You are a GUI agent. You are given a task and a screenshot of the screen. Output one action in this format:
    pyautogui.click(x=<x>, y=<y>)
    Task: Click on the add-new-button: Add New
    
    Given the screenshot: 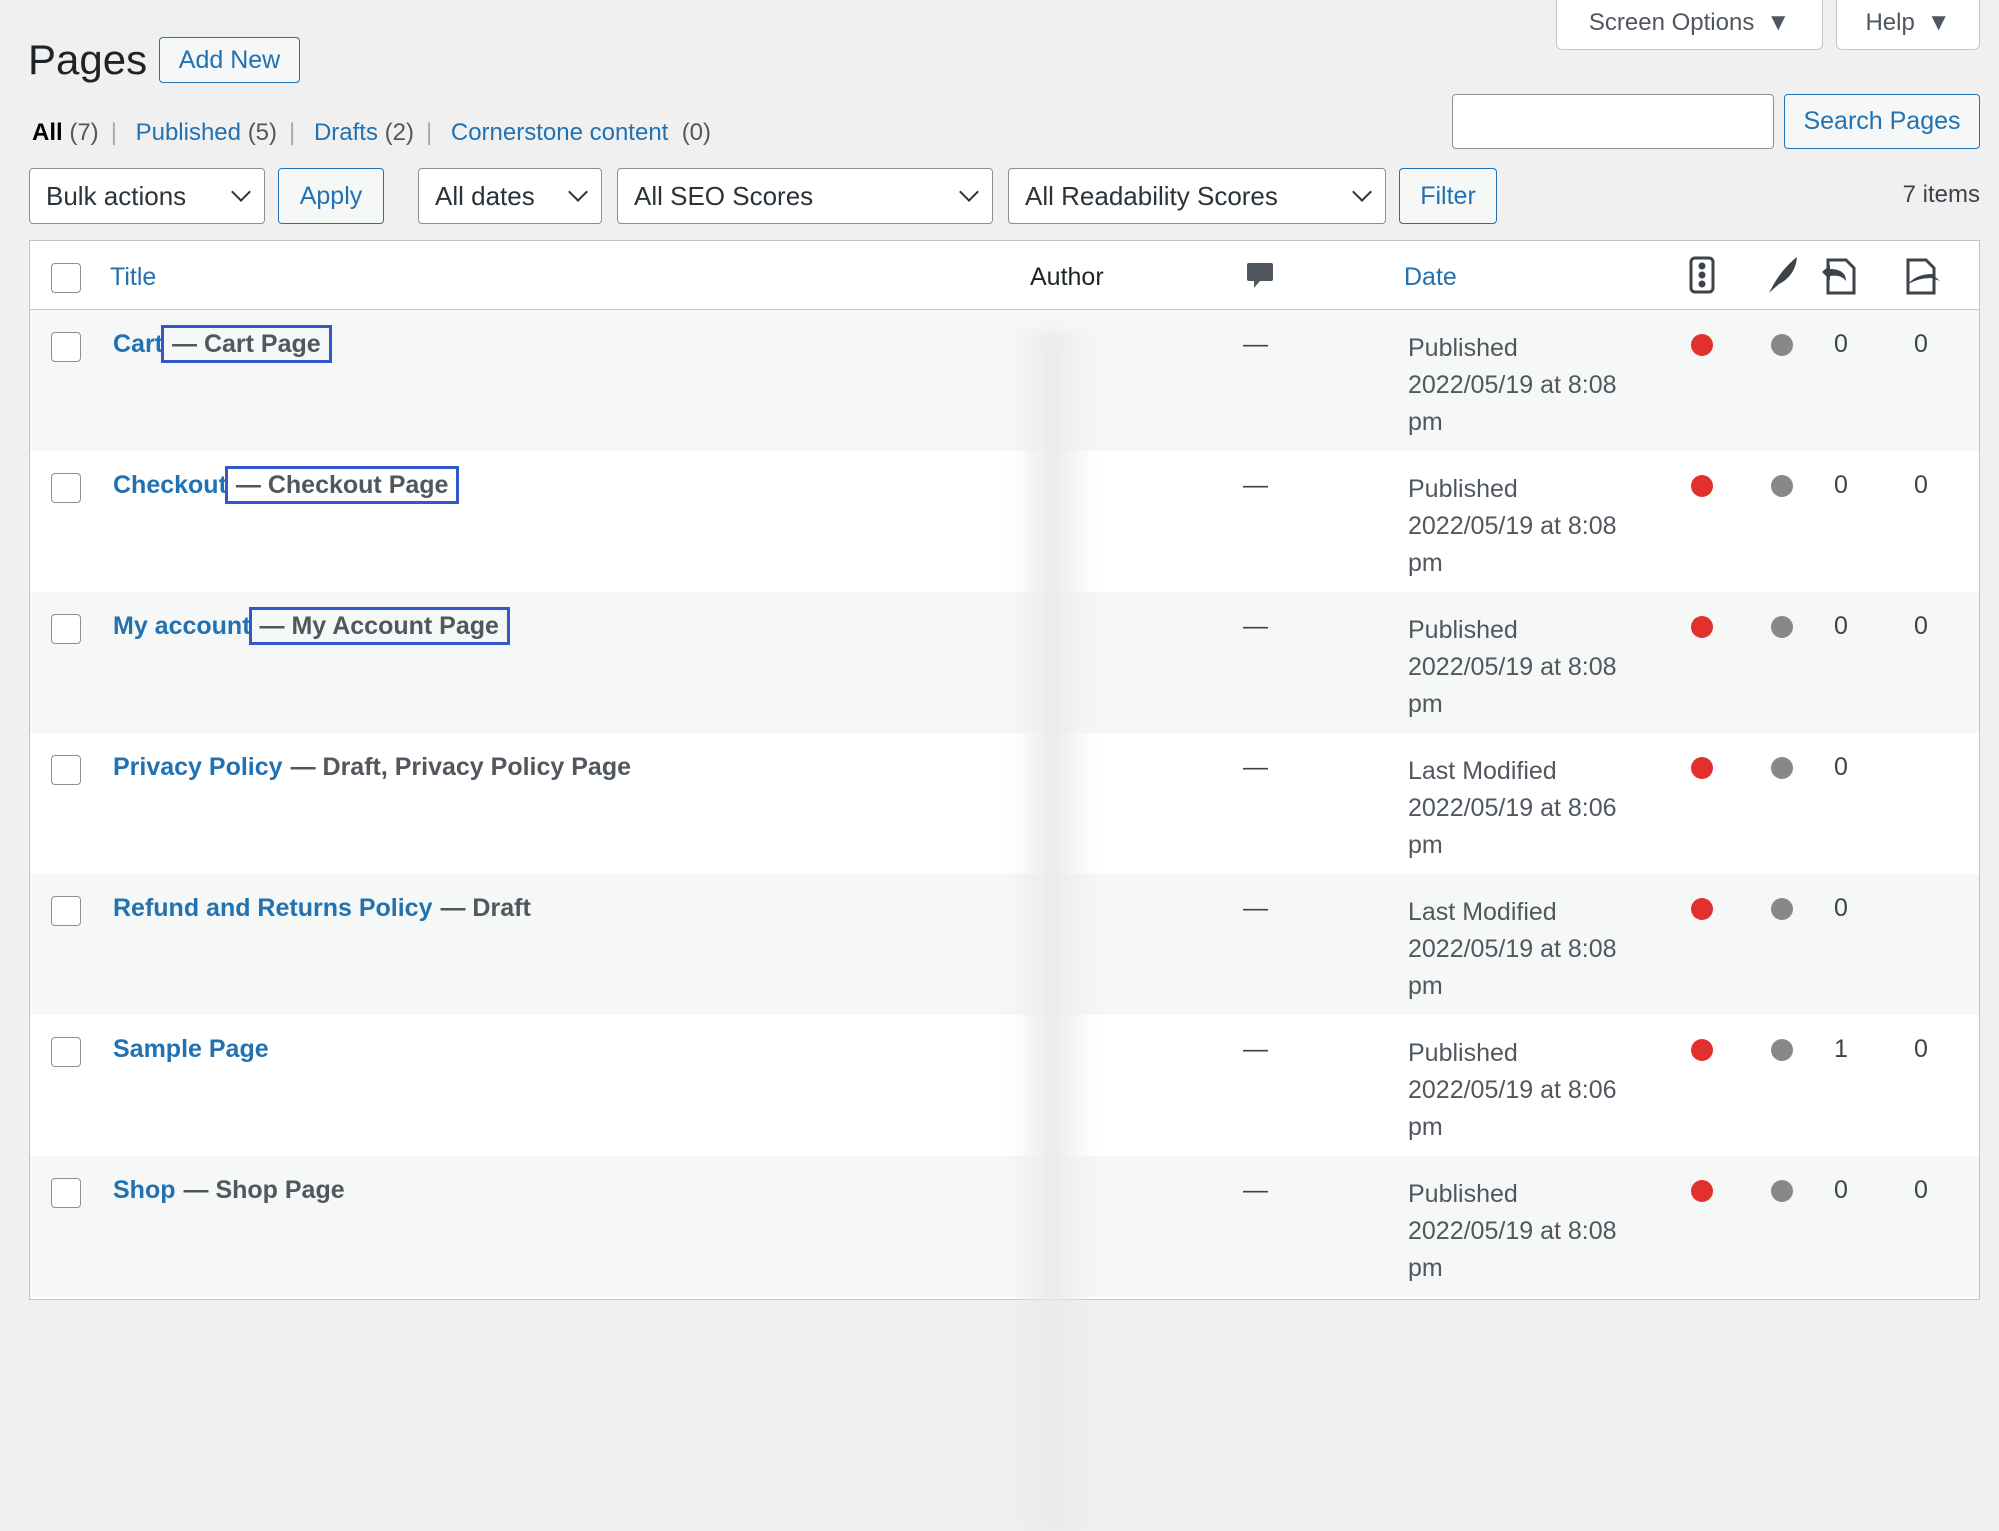 What is the action you would take?
    pyautogui.click(x=229, y=60)
    